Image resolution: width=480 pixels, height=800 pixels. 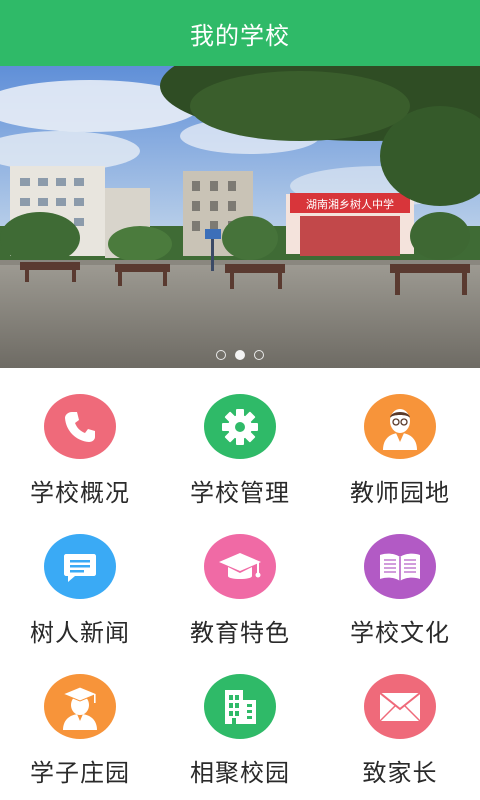 What do you see at coordinates (240, 773) in the screenshot?
I see `menu-item-label: 相聚校园` at bounding box center [240, 773].